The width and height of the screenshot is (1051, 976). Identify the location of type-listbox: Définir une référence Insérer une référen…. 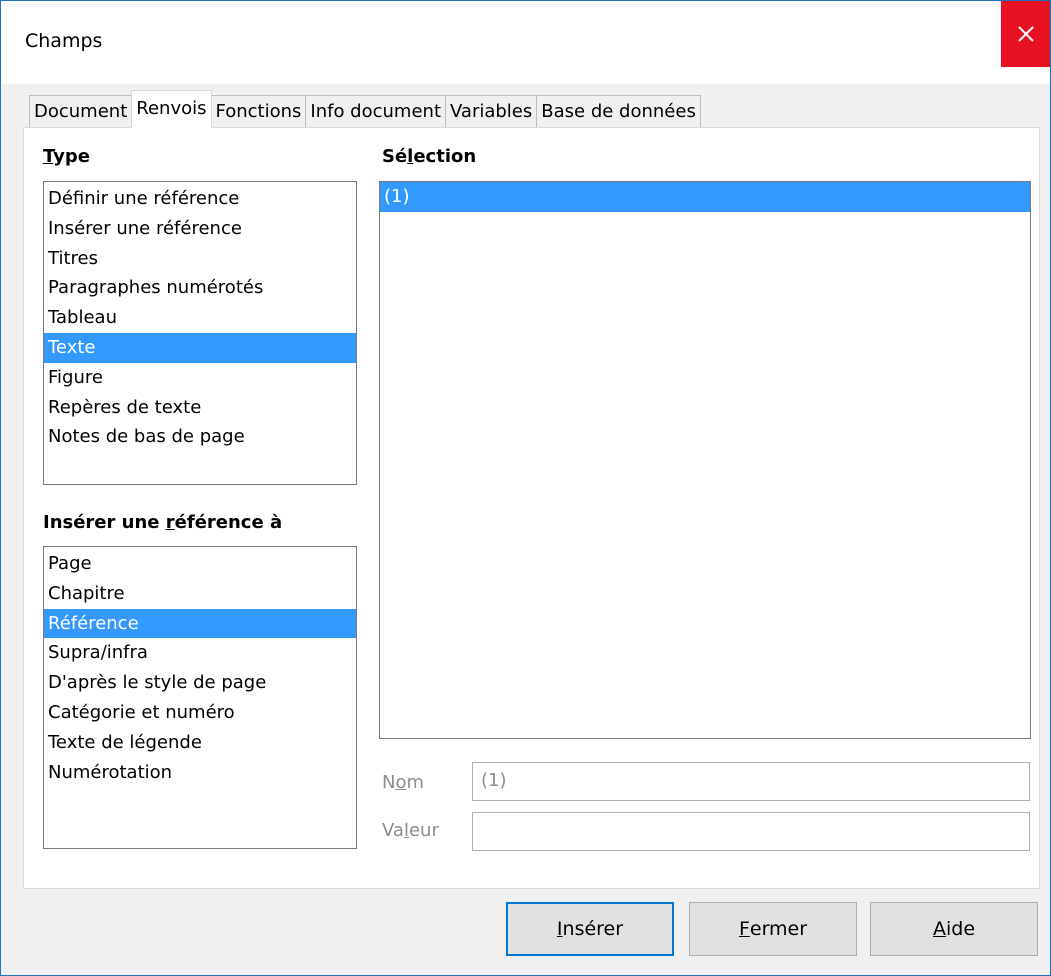
(200, 333).